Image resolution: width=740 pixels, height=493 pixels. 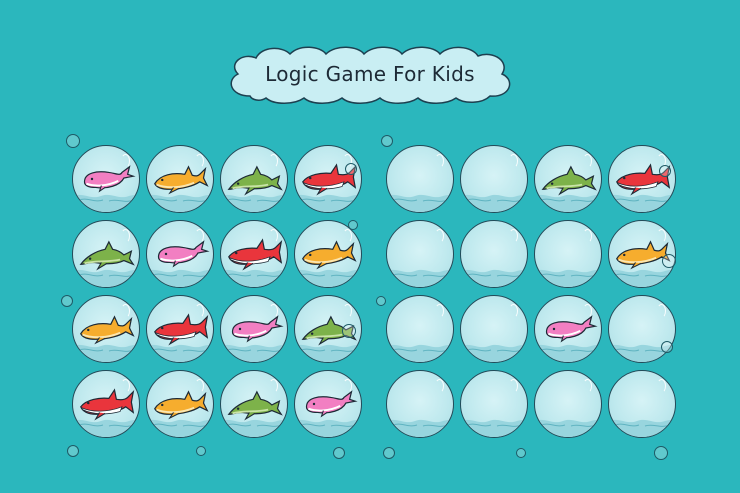 What do you see at coordinates (370, 74) in the screenshot?
I see `game-title: Logic Game For Kids` at bounding box center [370, 74].